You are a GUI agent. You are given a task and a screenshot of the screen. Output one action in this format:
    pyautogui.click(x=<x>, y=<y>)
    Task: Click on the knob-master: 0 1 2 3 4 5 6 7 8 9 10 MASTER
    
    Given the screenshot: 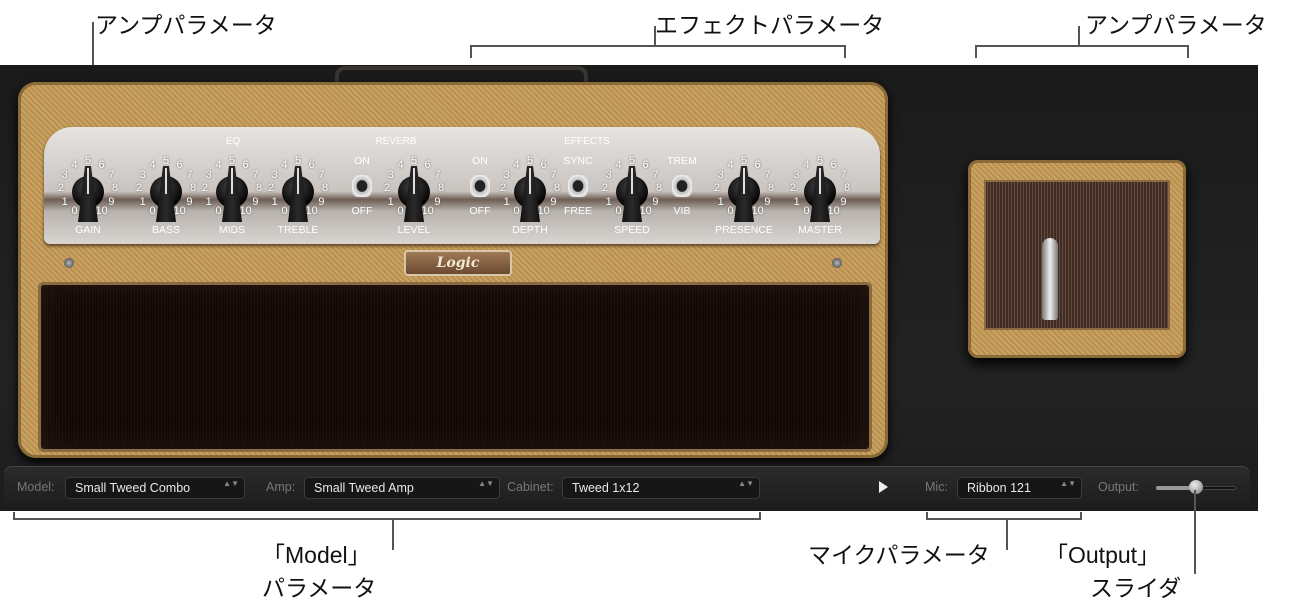 What is the action you would take?
    pyautogui.click(x=820, y=195)
    